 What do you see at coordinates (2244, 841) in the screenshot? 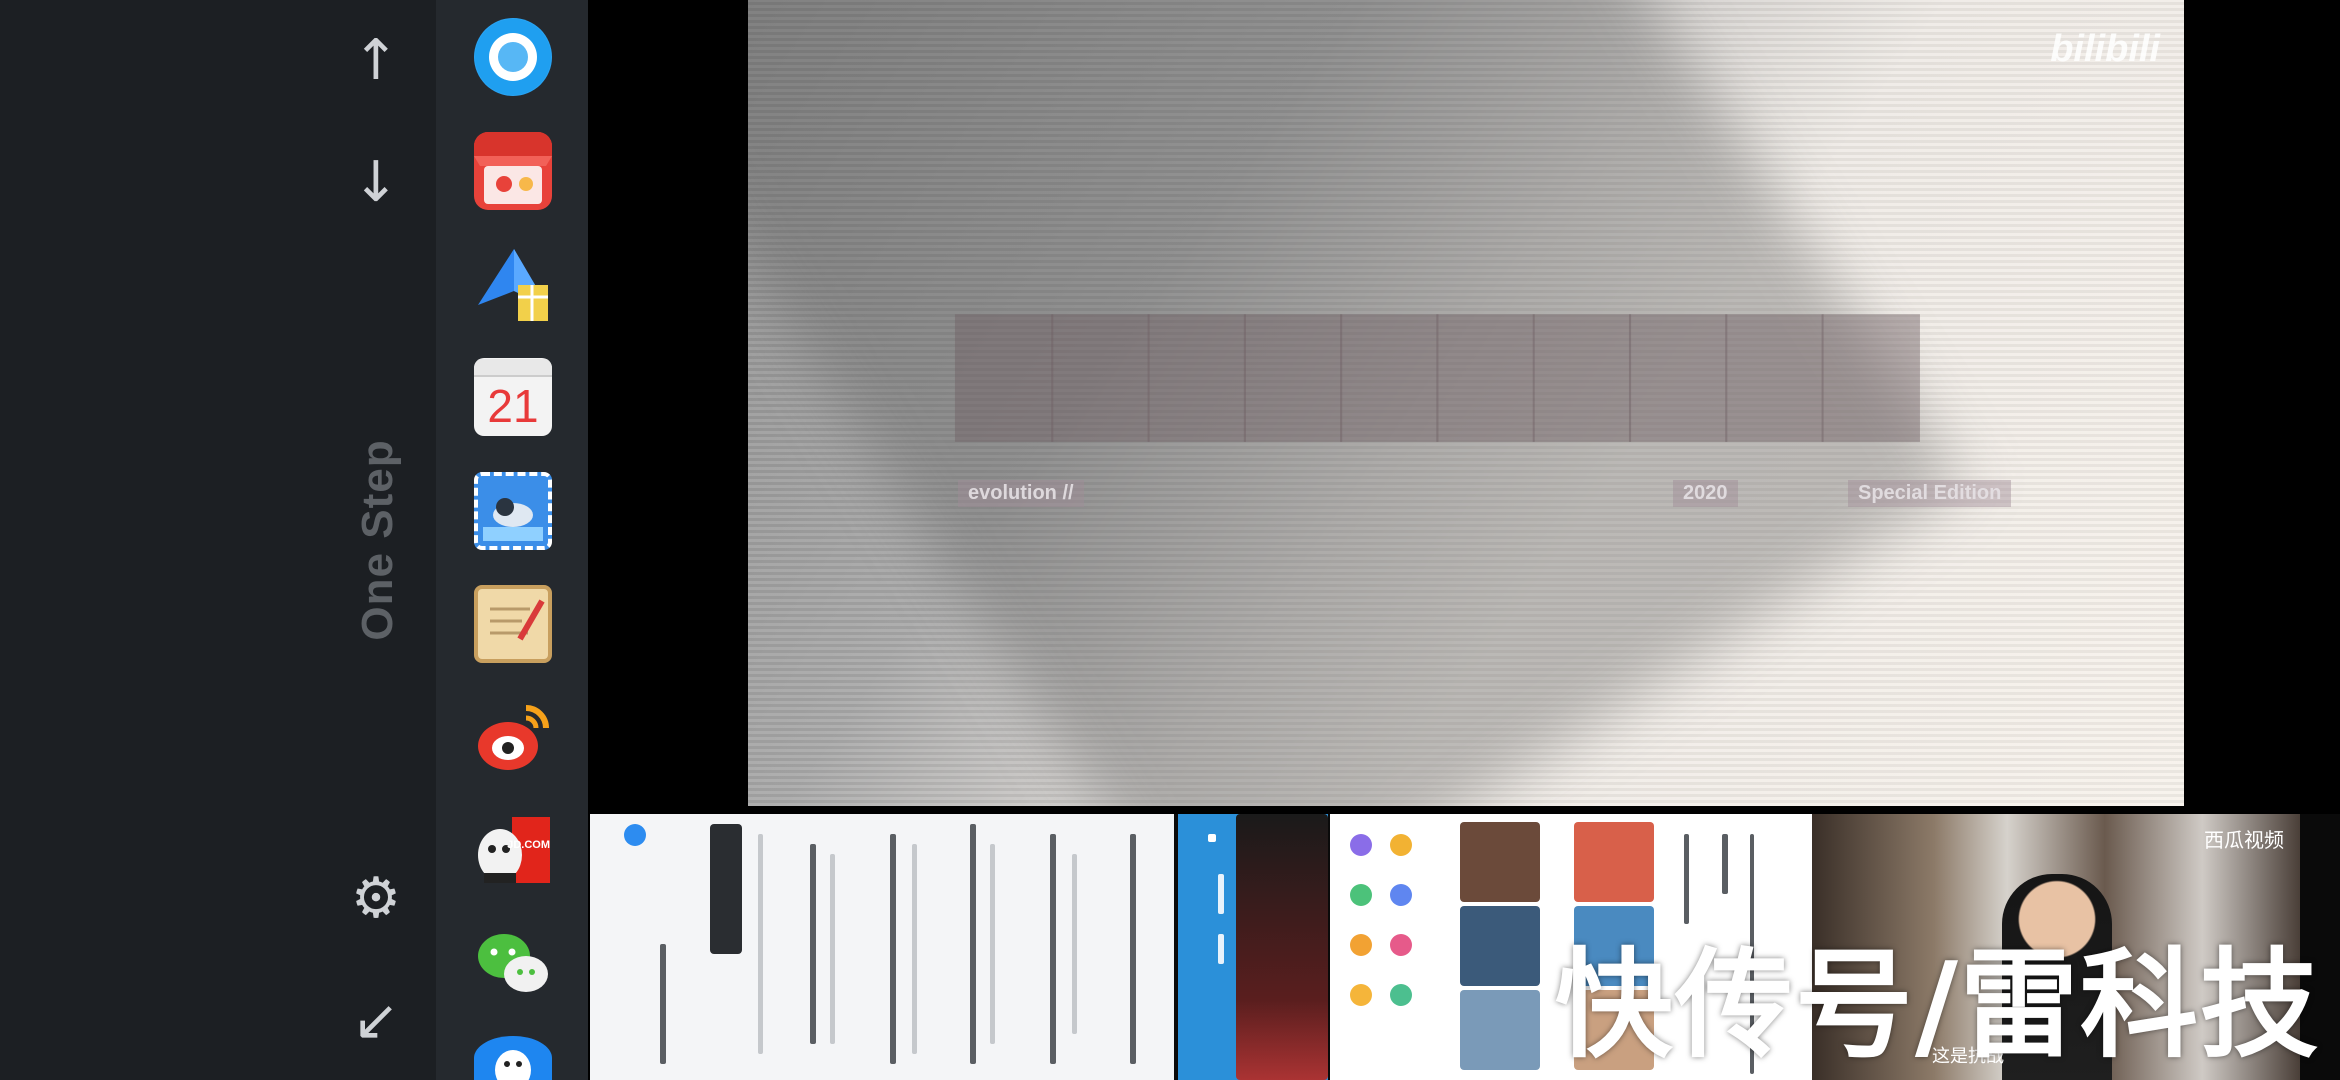
I see `xigua-brand: 西瓜视频` at bounding box center [2244, 841].